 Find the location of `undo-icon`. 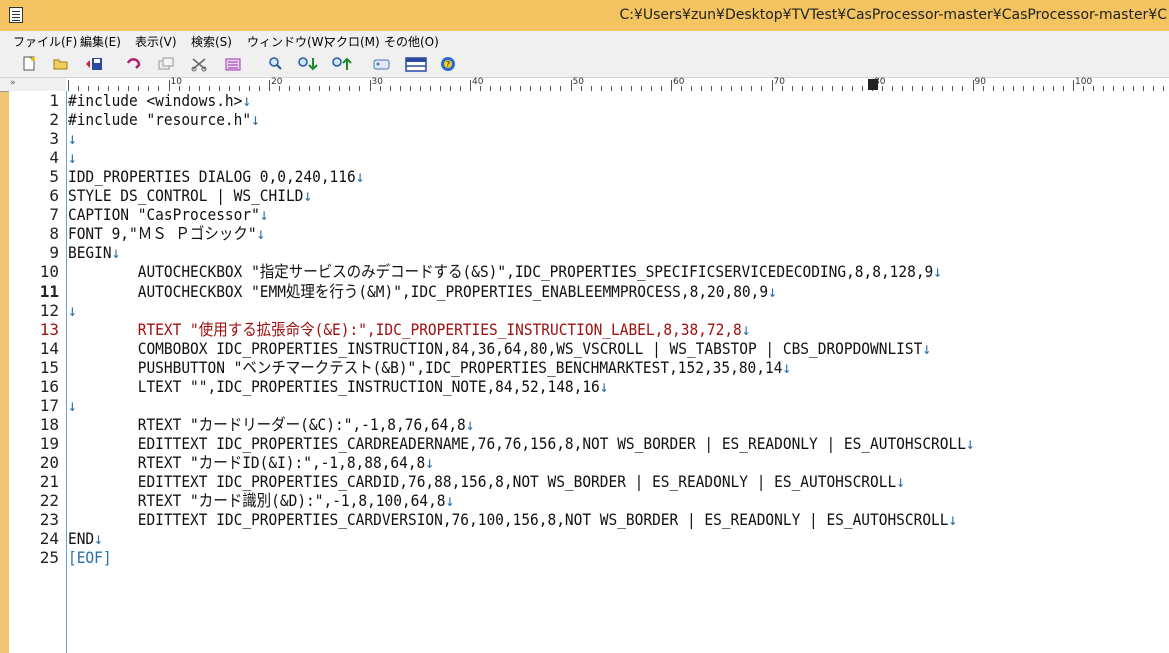

undo-icon is located at coordinates (134, 64).